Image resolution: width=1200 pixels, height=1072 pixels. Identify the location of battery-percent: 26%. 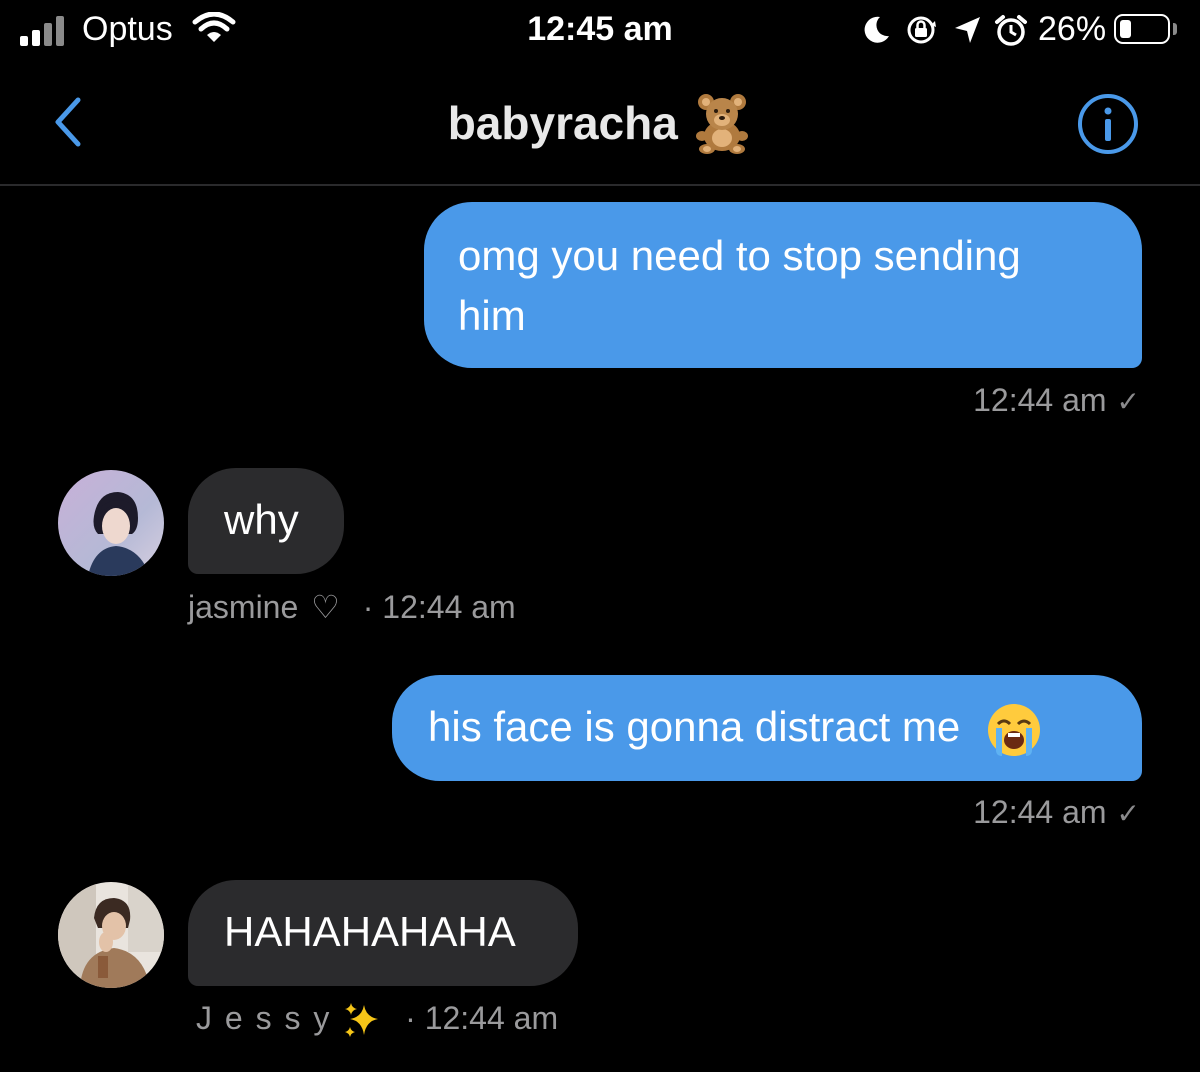
(1072, 29).